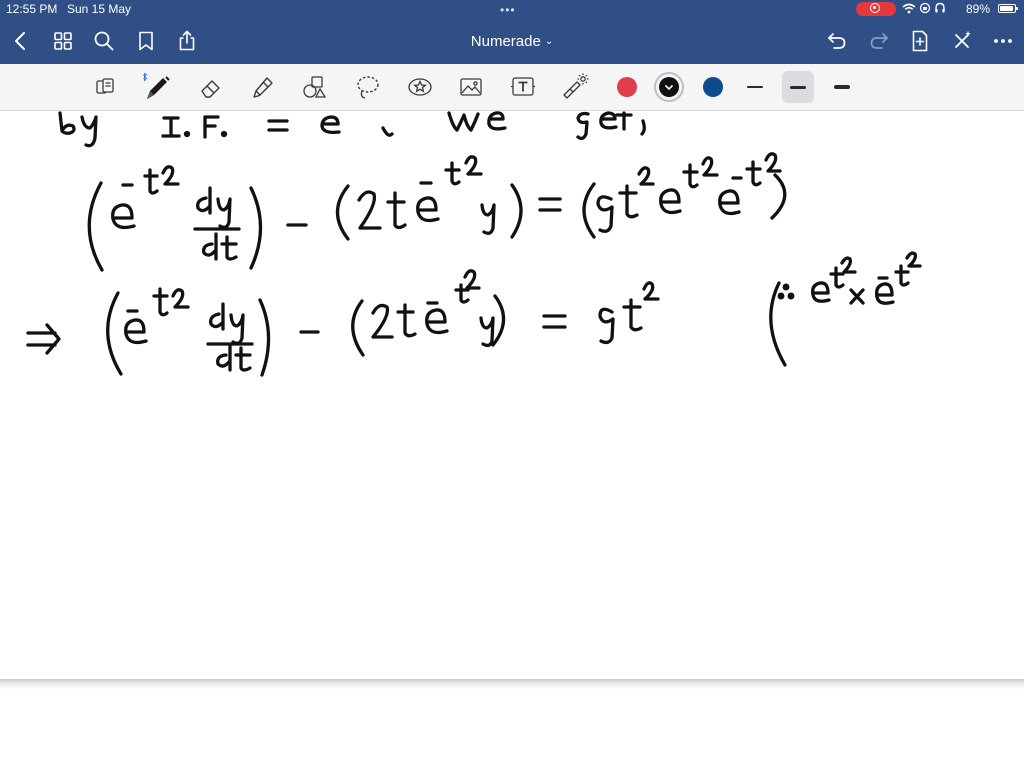 This screenshot has height=768, width=1024. Describe the element at coordinates (879, 41) in the screenshot. I see `redo-icon` at that location.